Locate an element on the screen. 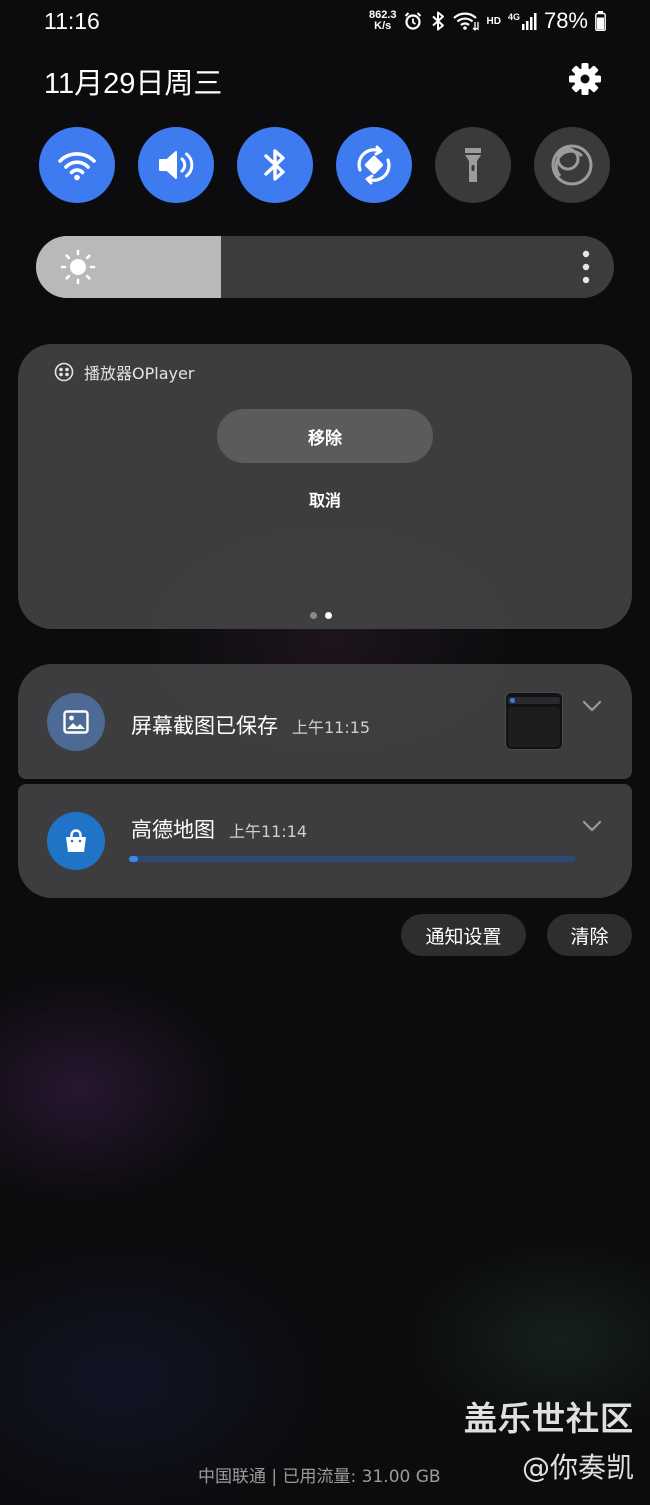  network-type: 4G is located at coordinates (513, 17).